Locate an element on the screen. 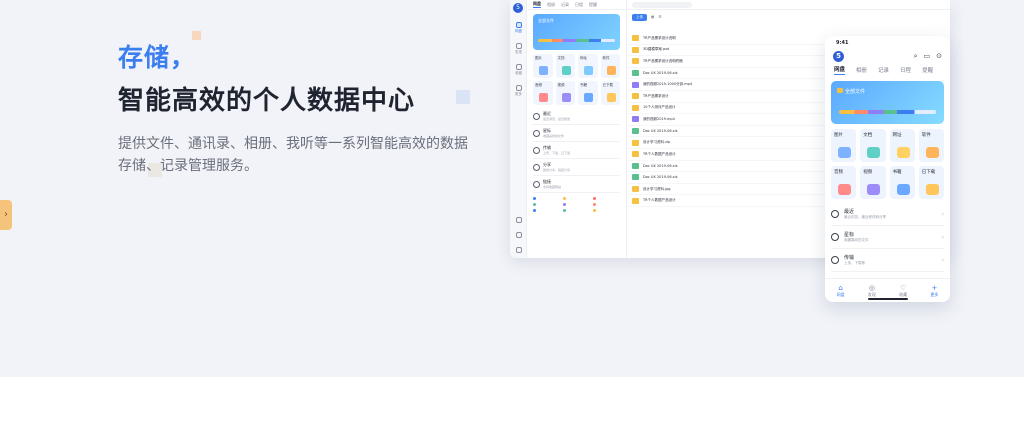 The height and width of the screenshot is (437, 1024). nav-label: 更多 is located at coordinates (934, 294).